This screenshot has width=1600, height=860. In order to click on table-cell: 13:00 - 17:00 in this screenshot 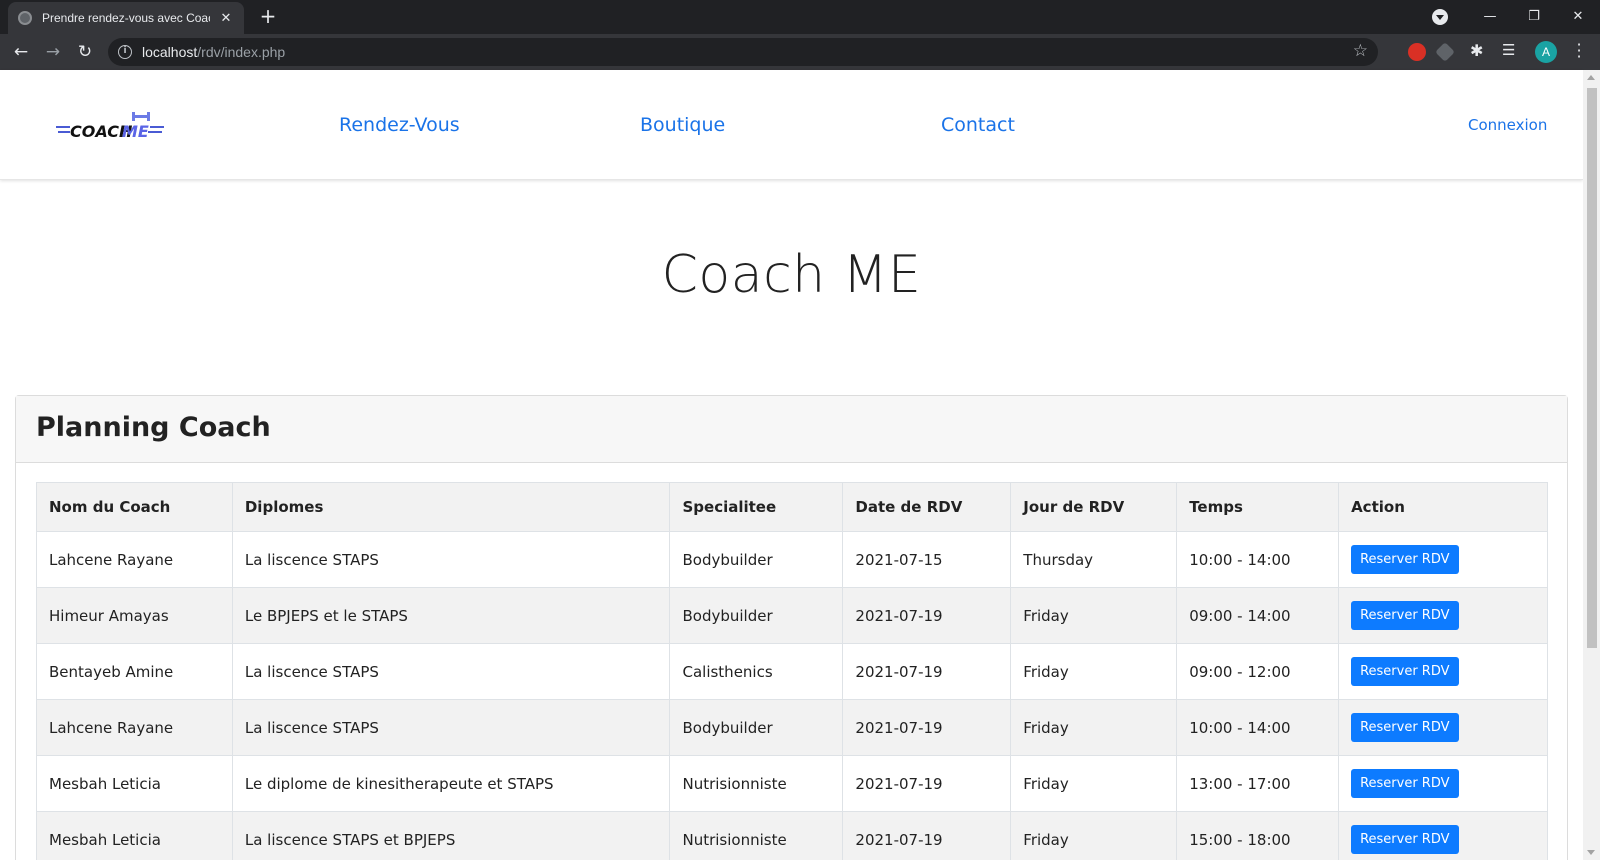, I will do `click(1258, 783)`.